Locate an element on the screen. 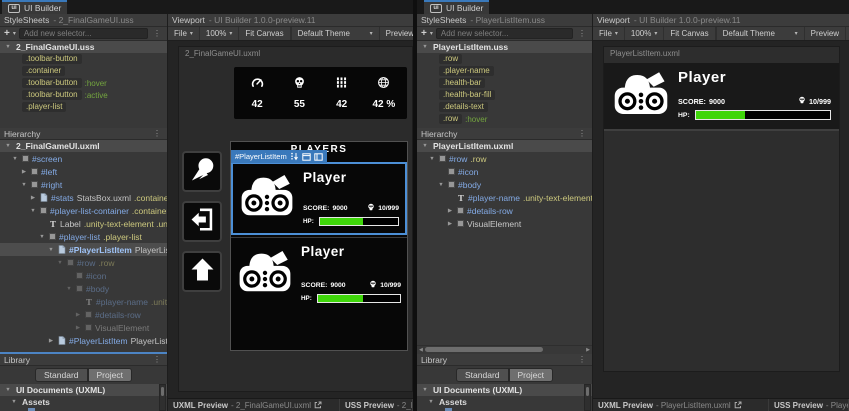  uss-selector-row: .row:hover is located at coordinates (504, 119).